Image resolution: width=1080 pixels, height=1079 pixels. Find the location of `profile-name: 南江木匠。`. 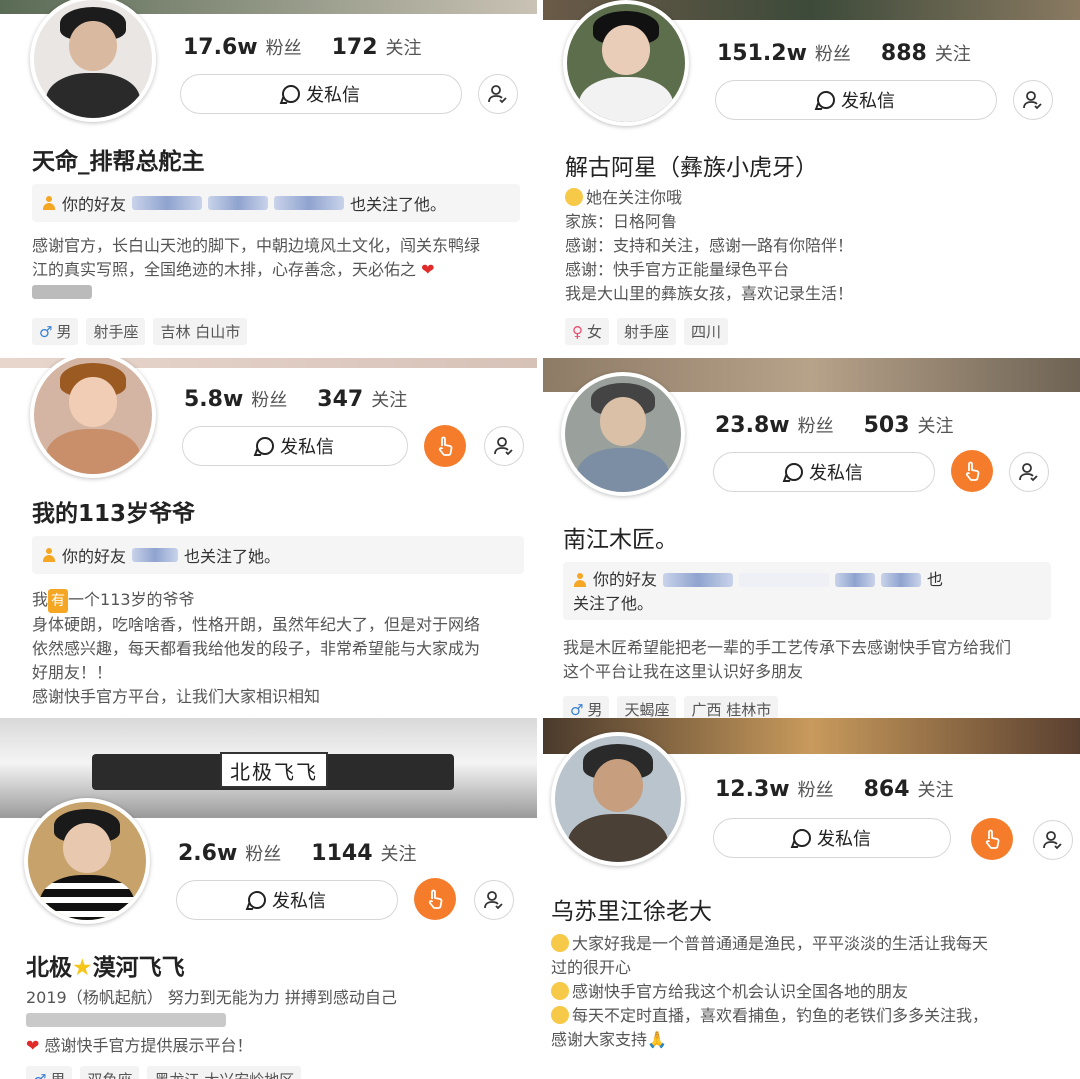

profile-name: 南江木匠。 is located at coordinates (620, 540).